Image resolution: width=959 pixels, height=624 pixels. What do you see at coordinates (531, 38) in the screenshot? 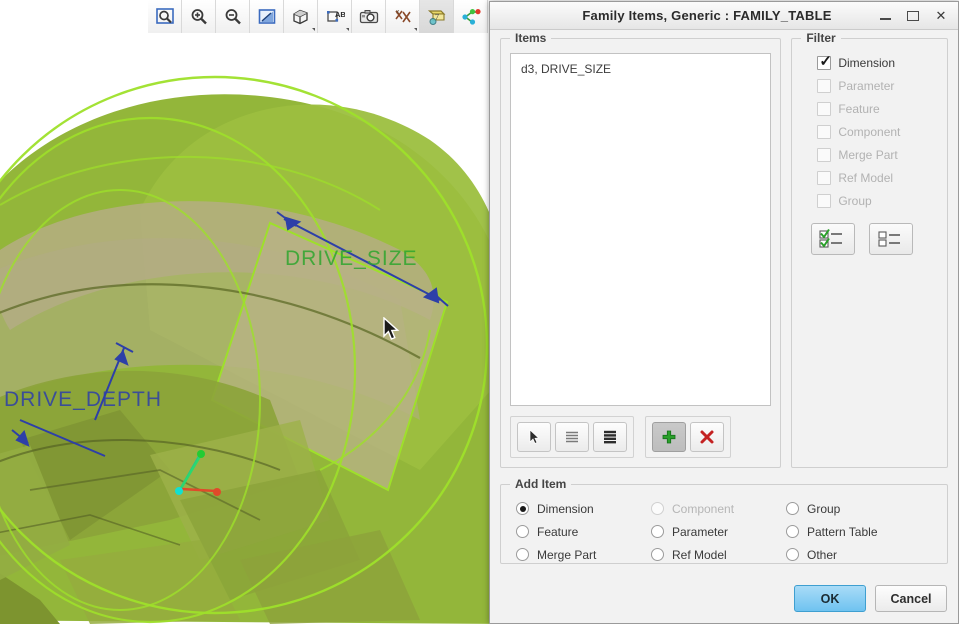
I see `items-group-label: Items` at bounding box center [531, 38].